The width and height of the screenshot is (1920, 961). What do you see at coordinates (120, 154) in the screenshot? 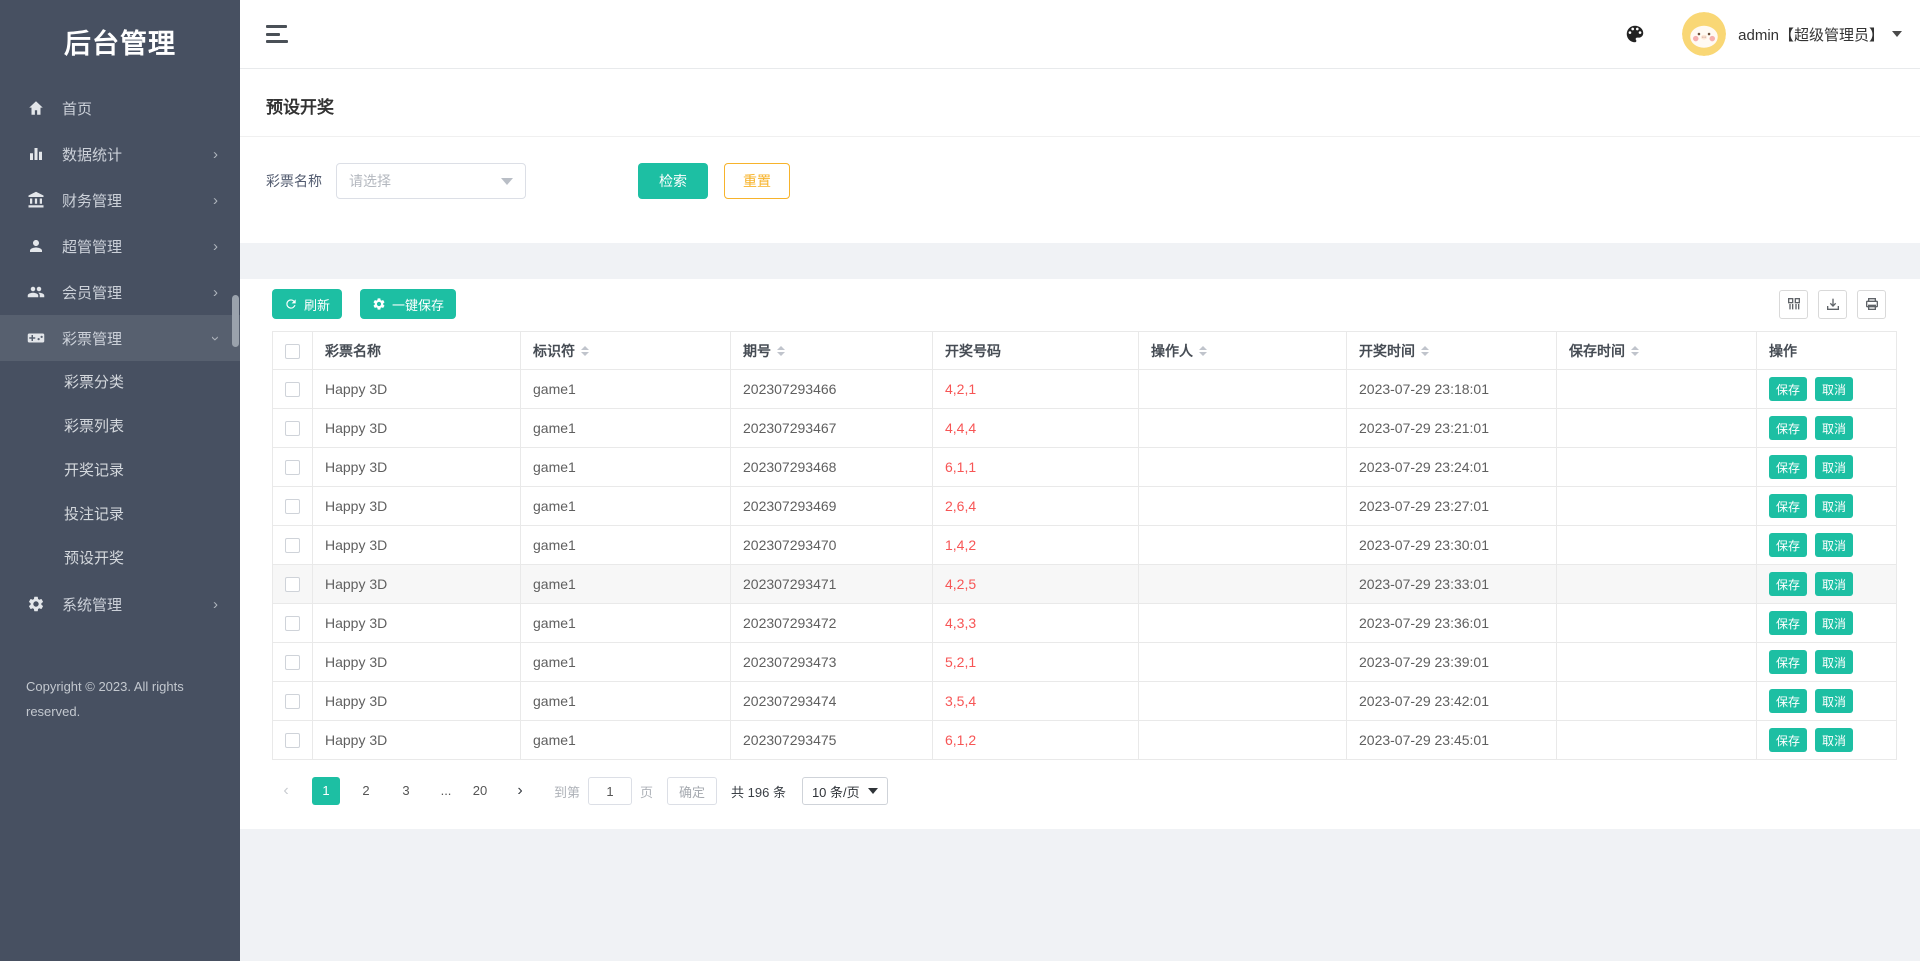
I see `sidebar-item-stats: 数据统计 ›` at bounding box center [120, 154].